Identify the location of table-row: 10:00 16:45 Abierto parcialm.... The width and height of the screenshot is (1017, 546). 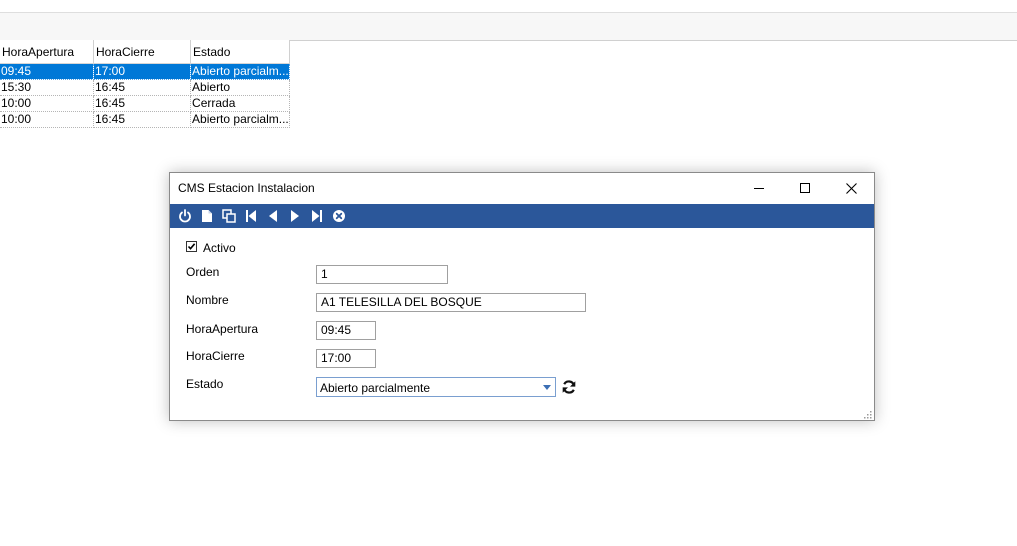
(145, 119).